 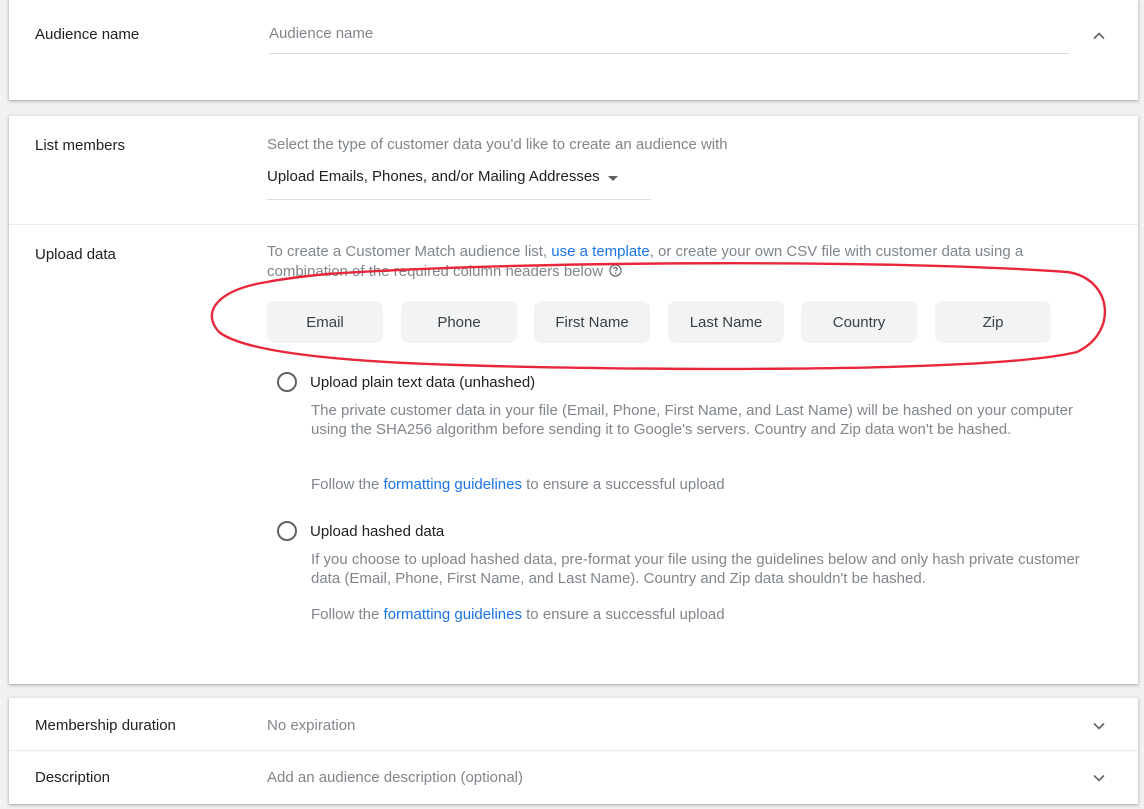 I want to click on audience-name-section: Audience name, so click(x=573, y=50).